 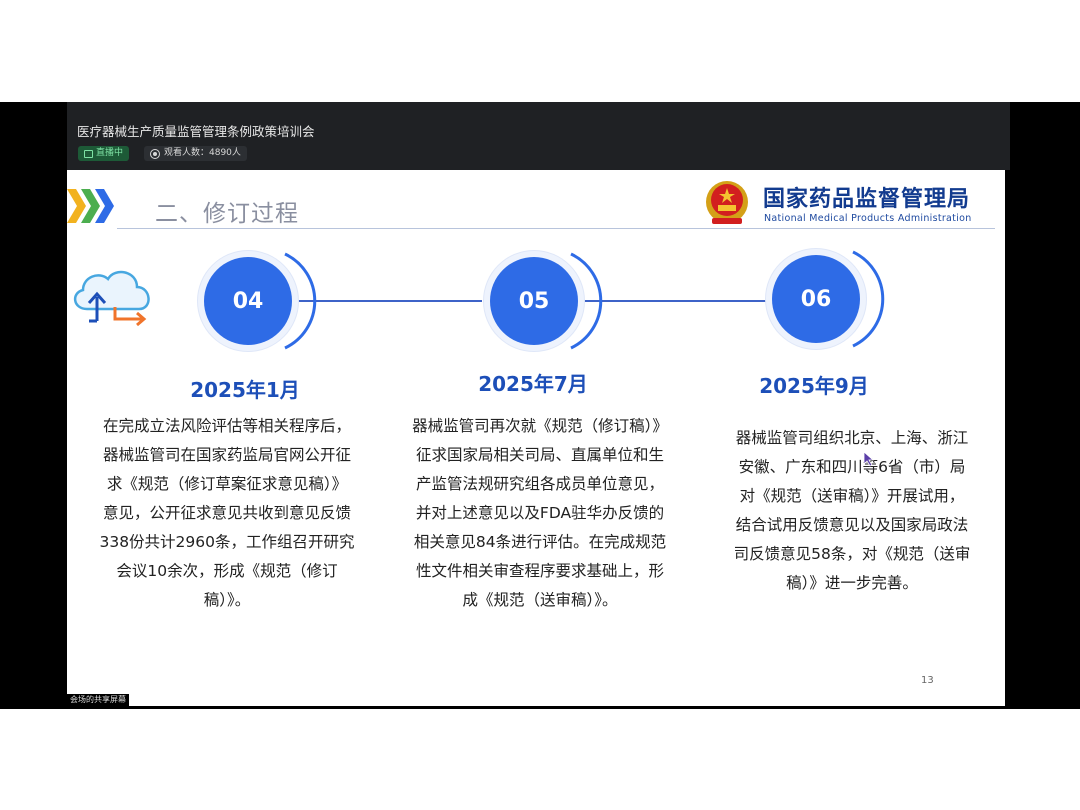 I want to click on desc-line: 338份共计2960条，工作组召开研究, so click(x=227, y=542).